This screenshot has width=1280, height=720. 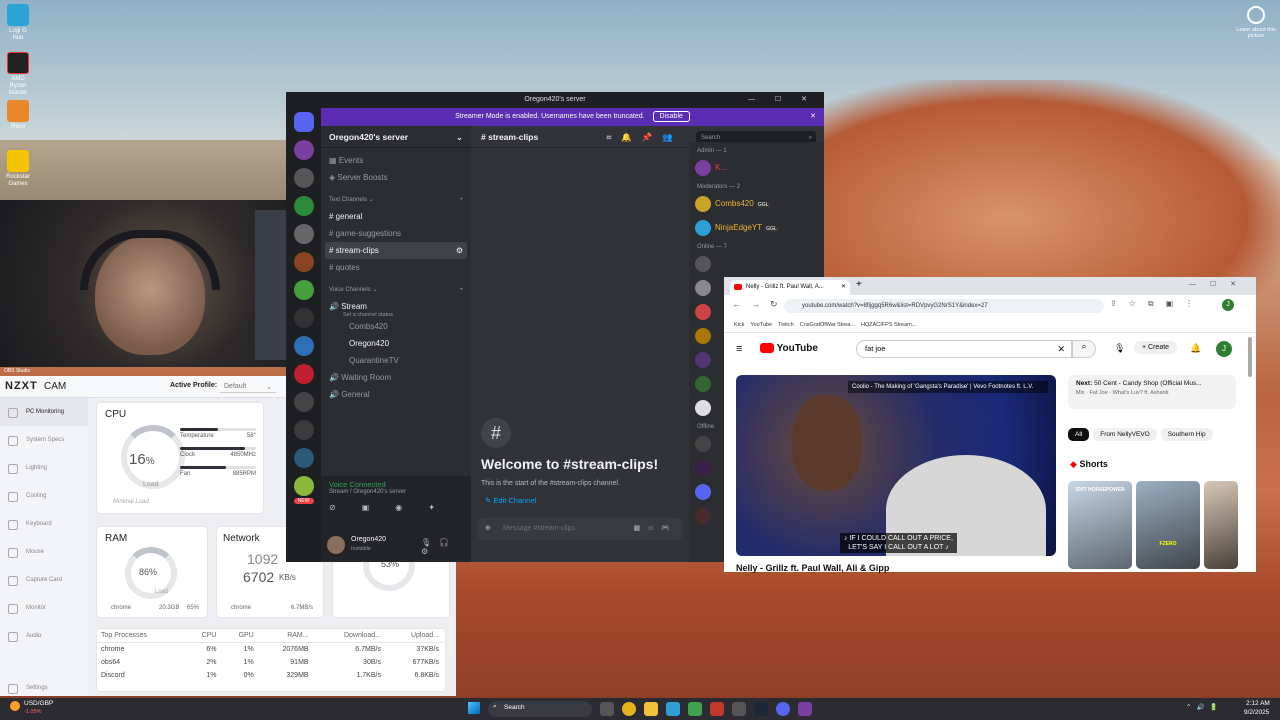 What do you see at coordinates (396, 216) in the screenshot?
I see `channel-general: # general` at bounding box center [396, 216].